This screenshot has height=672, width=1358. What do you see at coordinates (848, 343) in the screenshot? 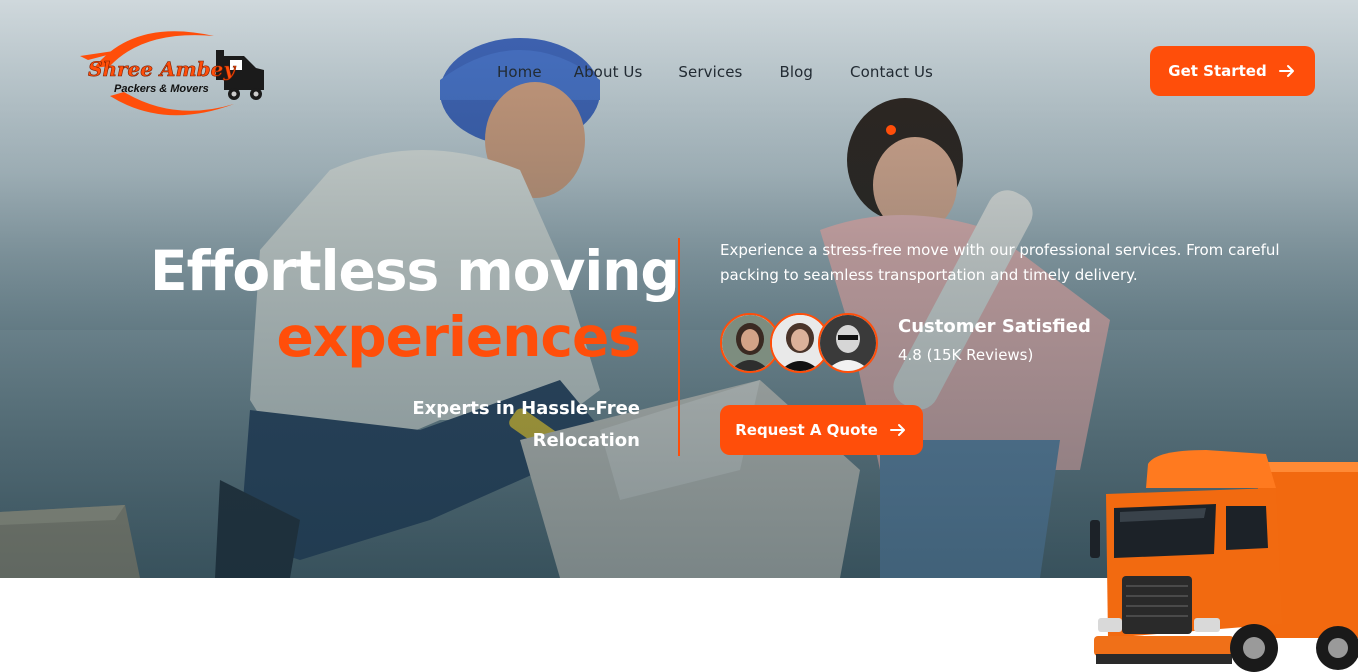
I see `avatar` at bounding box center [848, 343].